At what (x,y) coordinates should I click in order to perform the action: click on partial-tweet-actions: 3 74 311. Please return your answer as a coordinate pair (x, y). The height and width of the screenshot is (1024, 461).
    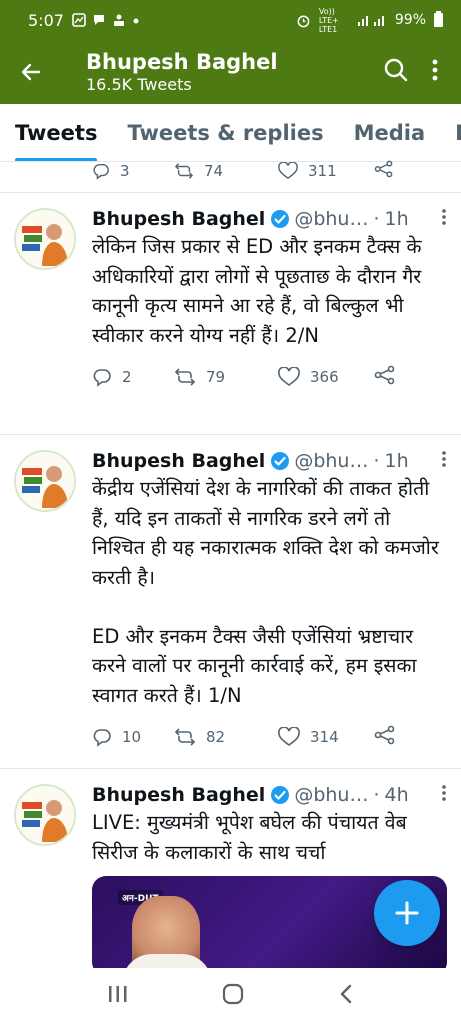
    Looking at the image, I should click on (243, 171).